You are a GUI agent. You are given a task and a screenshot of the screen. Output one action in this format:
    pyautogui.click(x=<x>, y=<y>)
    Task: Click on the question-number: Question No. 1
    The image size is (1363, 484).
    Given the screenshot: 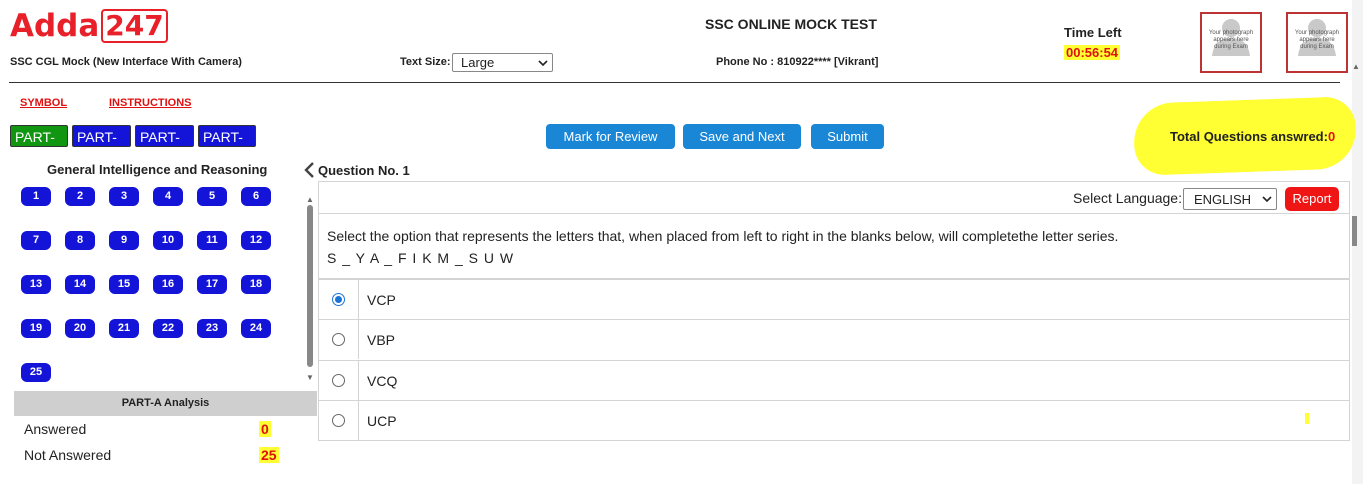 What is the action you would take?
    pyautogui.click(x=364, y=170)
    